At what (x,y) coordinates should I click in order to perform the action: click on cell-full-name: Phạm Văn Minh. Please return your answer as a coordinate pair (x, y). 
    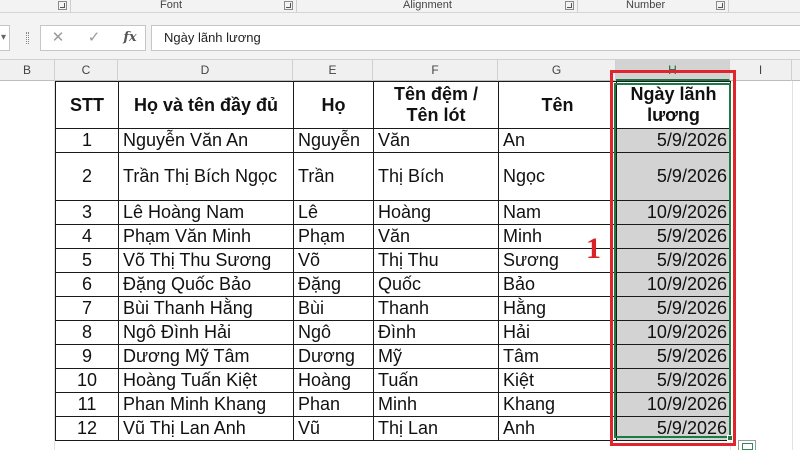
    Looking at the image, I should click on (206, 236).